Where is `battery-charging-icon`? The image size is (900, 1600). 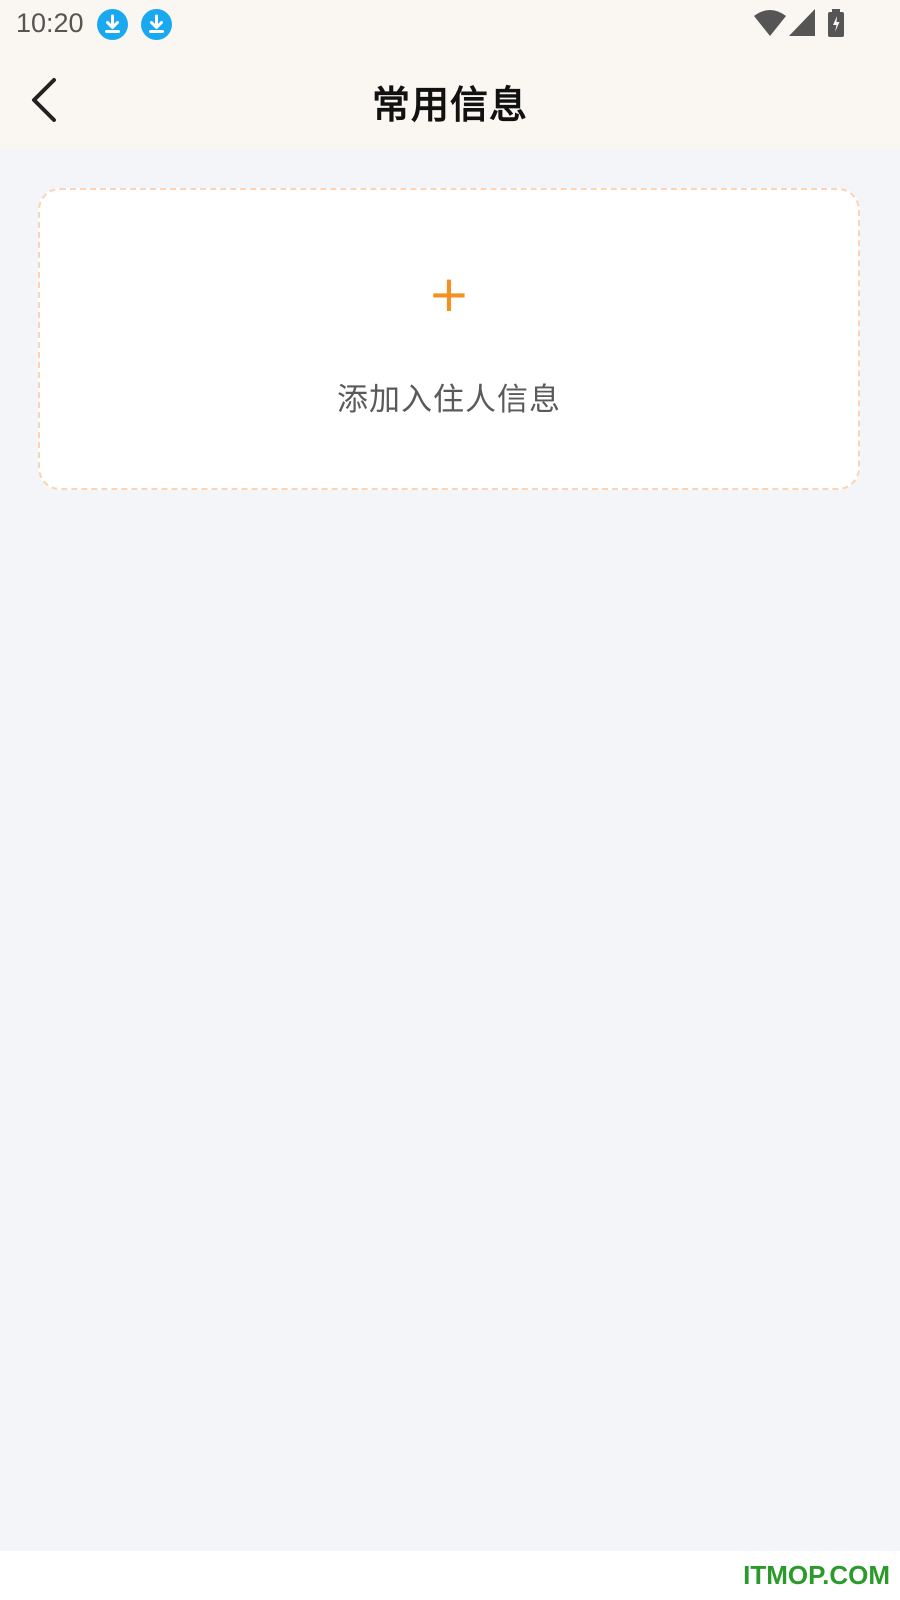 battery-charging-icon is located at coordinates (836, 23).